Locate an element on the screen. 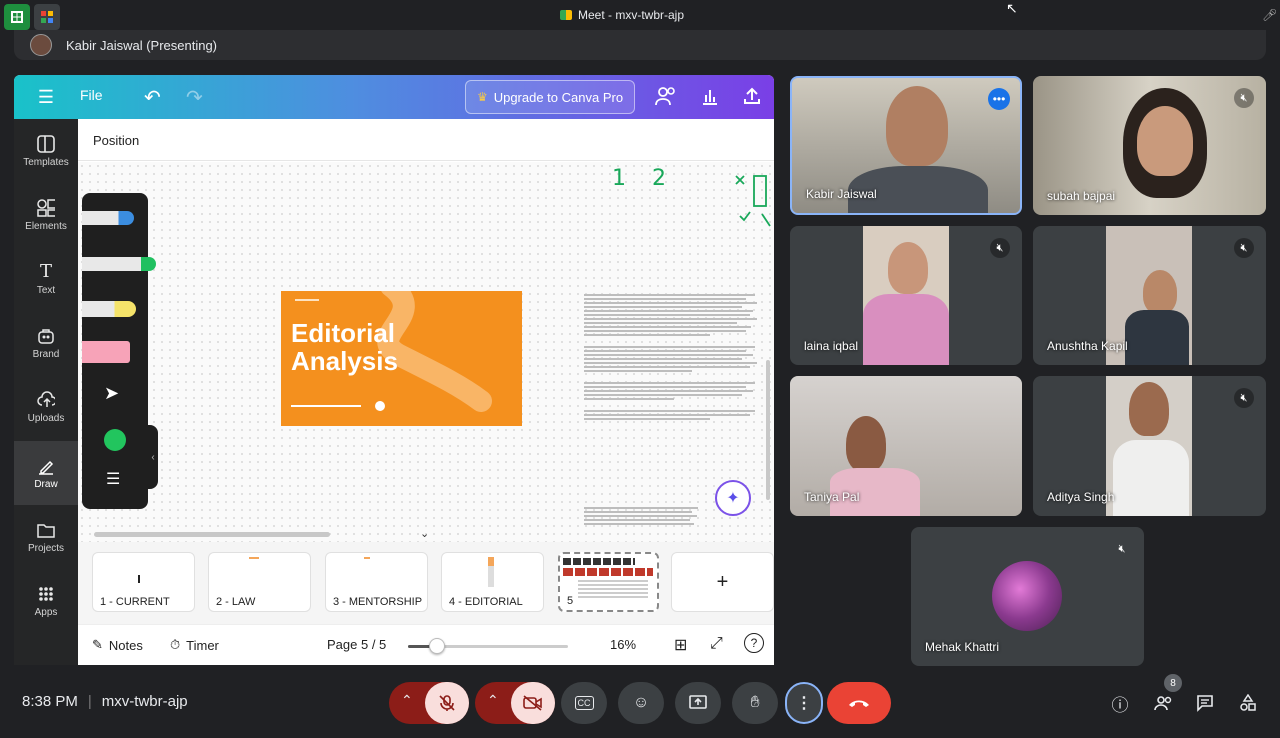  notes-button: ✎ Notes is located at coordinates (117, 645).